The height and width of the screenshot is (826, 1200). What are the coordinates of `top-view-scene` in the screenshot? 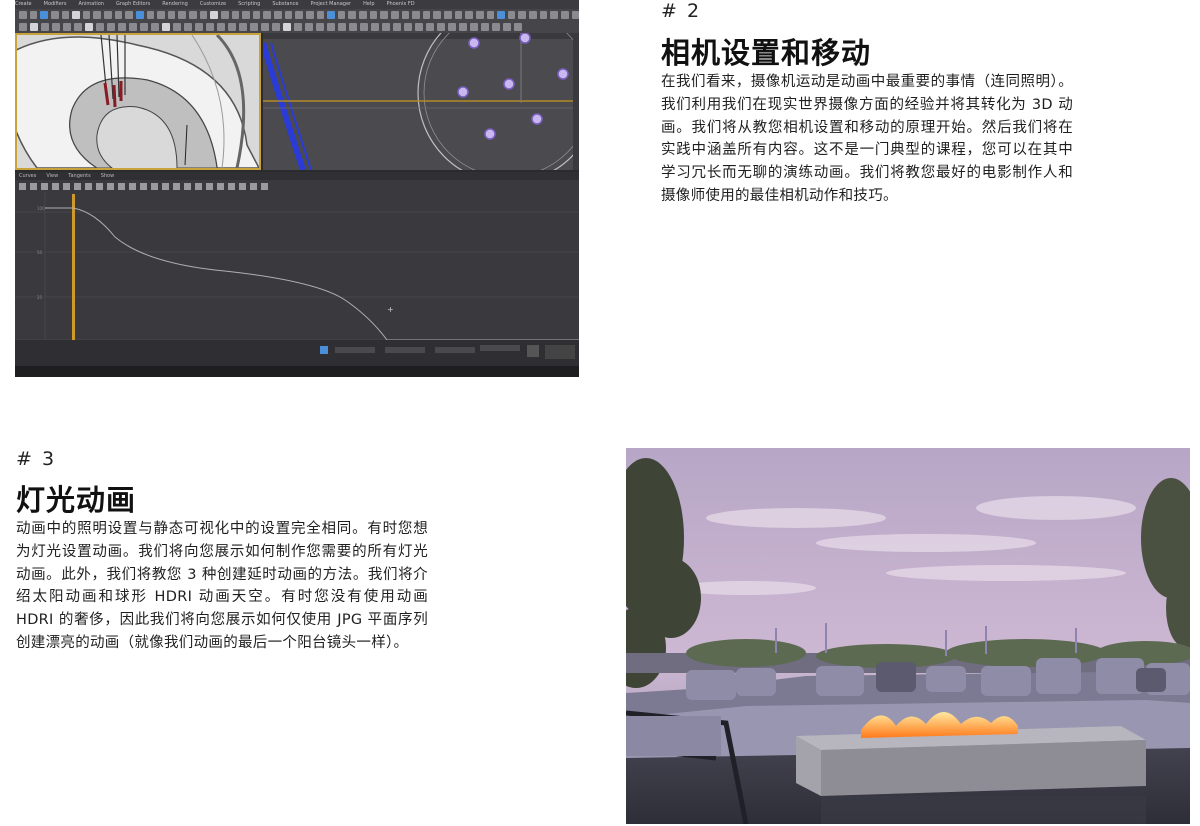 It's located at (421, 101).